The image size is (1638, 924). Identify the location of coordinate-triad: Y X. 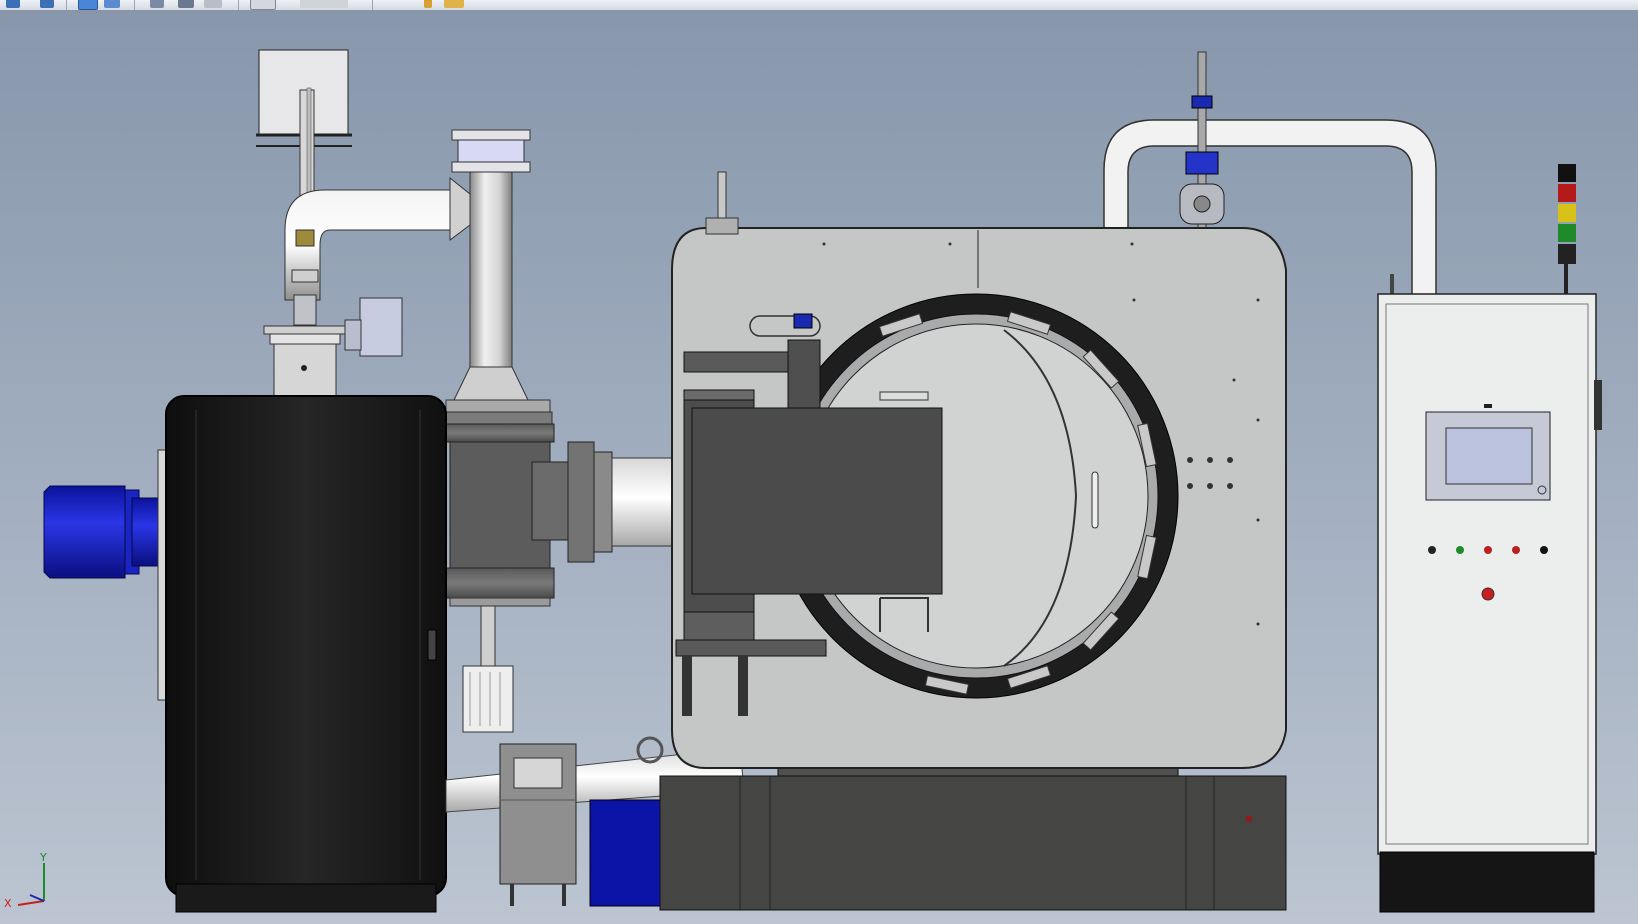
(25, 880).